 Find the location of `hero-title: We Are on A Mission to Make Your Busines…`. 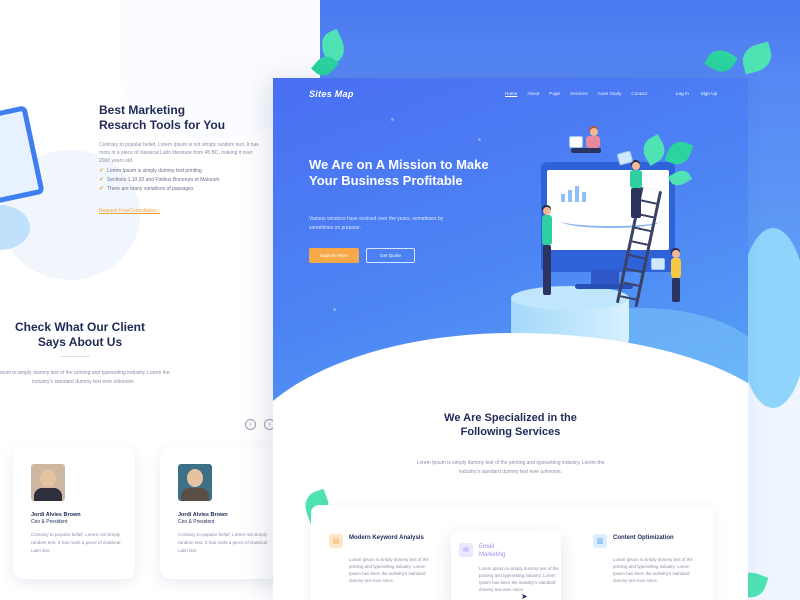

hero-title: We Are on A Mission to Make Your Busines… is located at coordinates (399, 172).